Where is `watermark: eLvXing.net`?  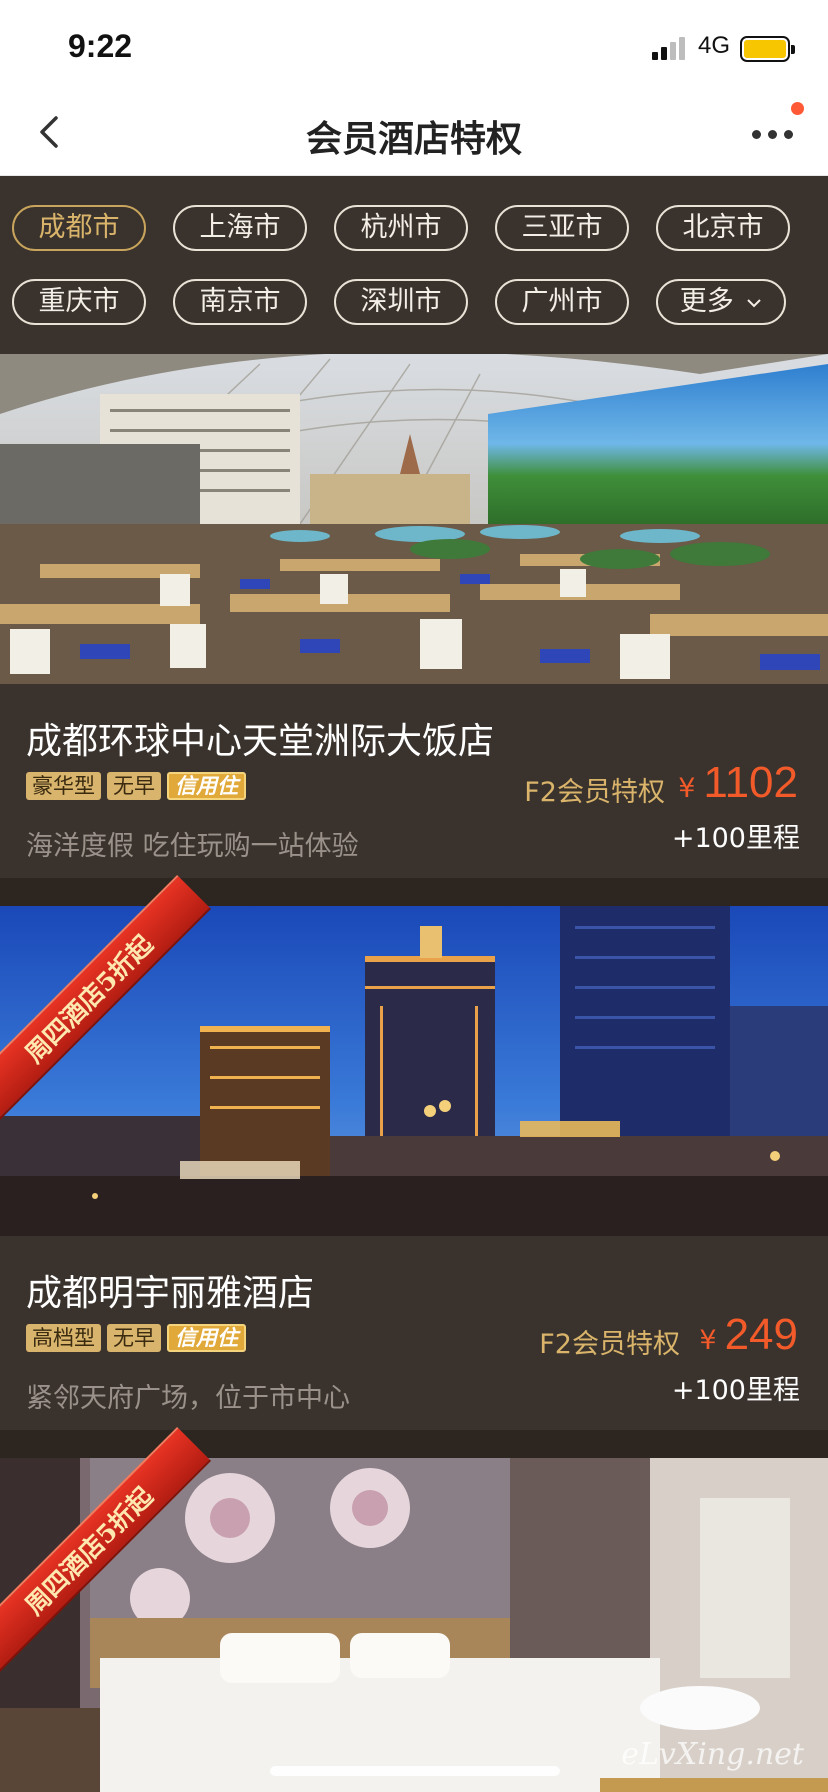 watermark: eLvXing.net is located at coordinates (712, 1754).